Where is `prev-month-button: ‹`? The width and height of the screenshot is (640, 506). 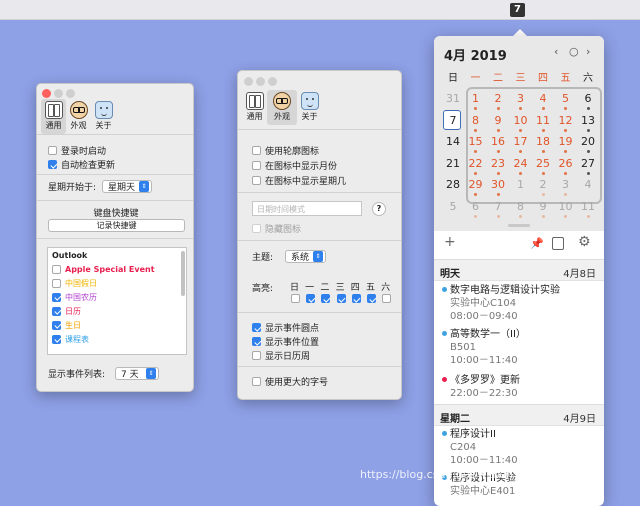 prev-month-button: ‹ is located at coordinates (556, 51).